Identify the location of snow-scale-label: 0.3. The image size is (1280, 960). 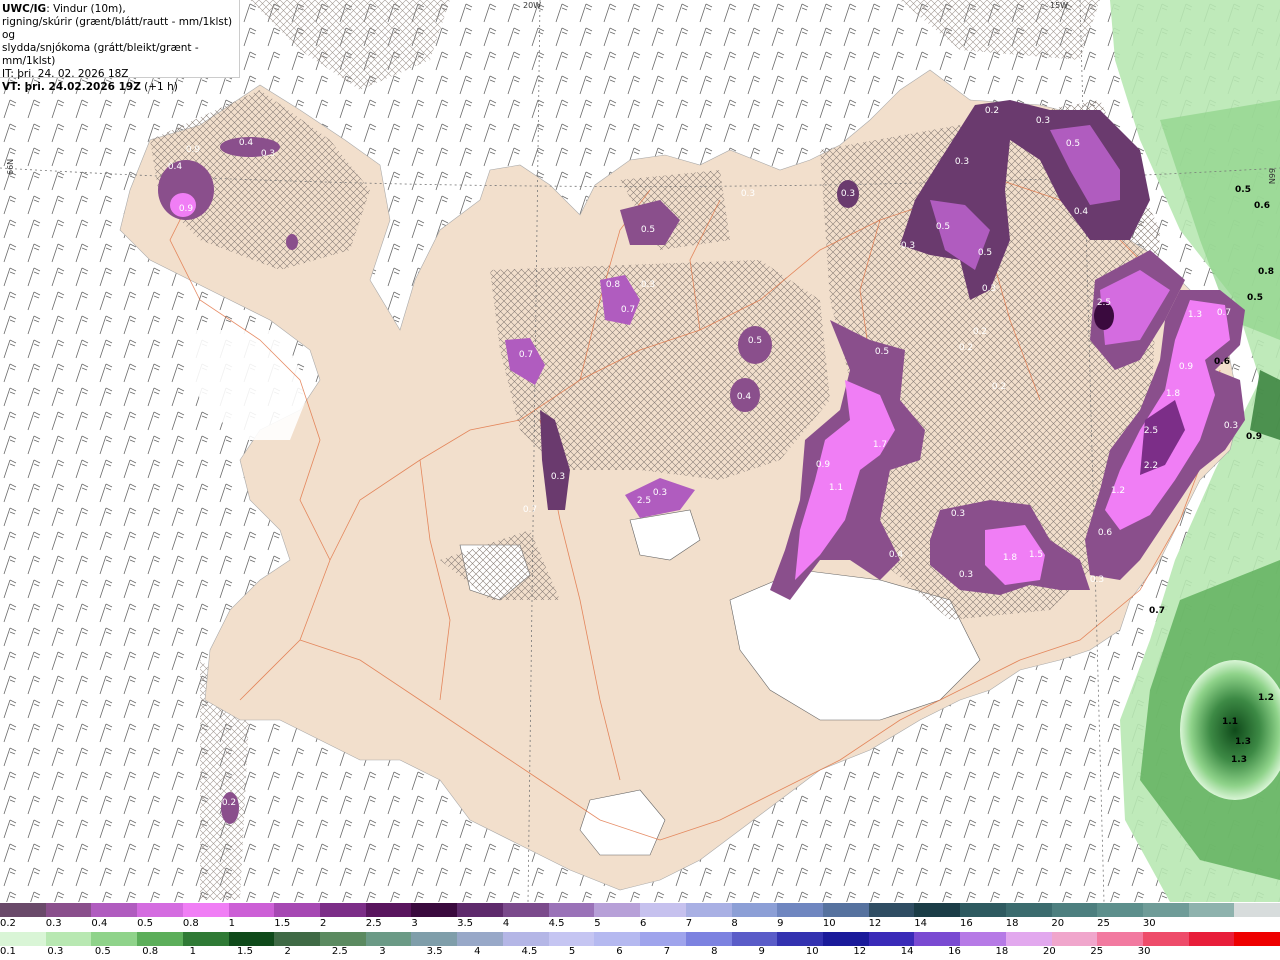
(53, 923).